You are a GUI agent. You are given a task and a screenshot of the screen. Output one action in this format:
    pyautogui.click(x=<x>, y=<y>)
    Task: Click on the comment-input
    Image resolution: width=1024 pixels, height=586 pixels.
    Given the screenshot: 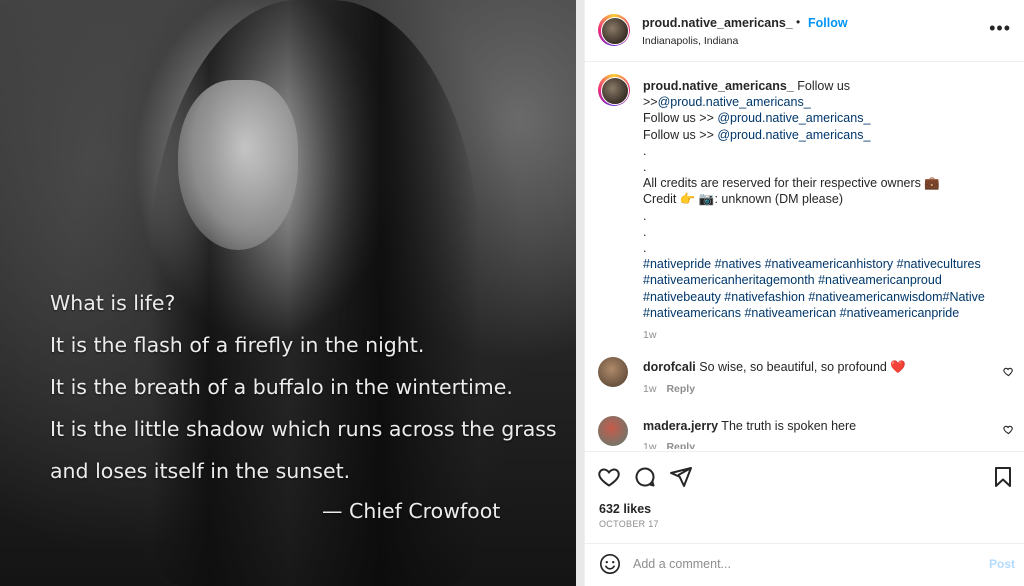 What is the action you would take?
    pyautogui.click(x=798, y=564)
    